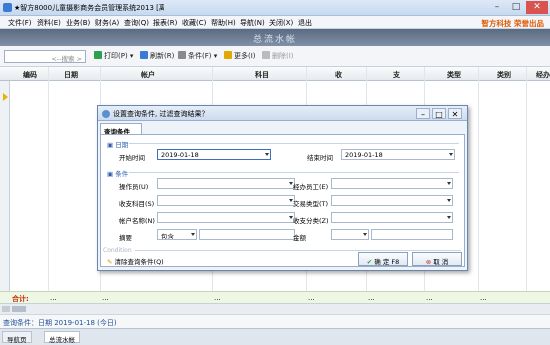 This screenshot has width=550, height=345. Describe the element at coordinates (214, 154) in the screenshot. I see `start-date-field: 2019-01-18` at that location.